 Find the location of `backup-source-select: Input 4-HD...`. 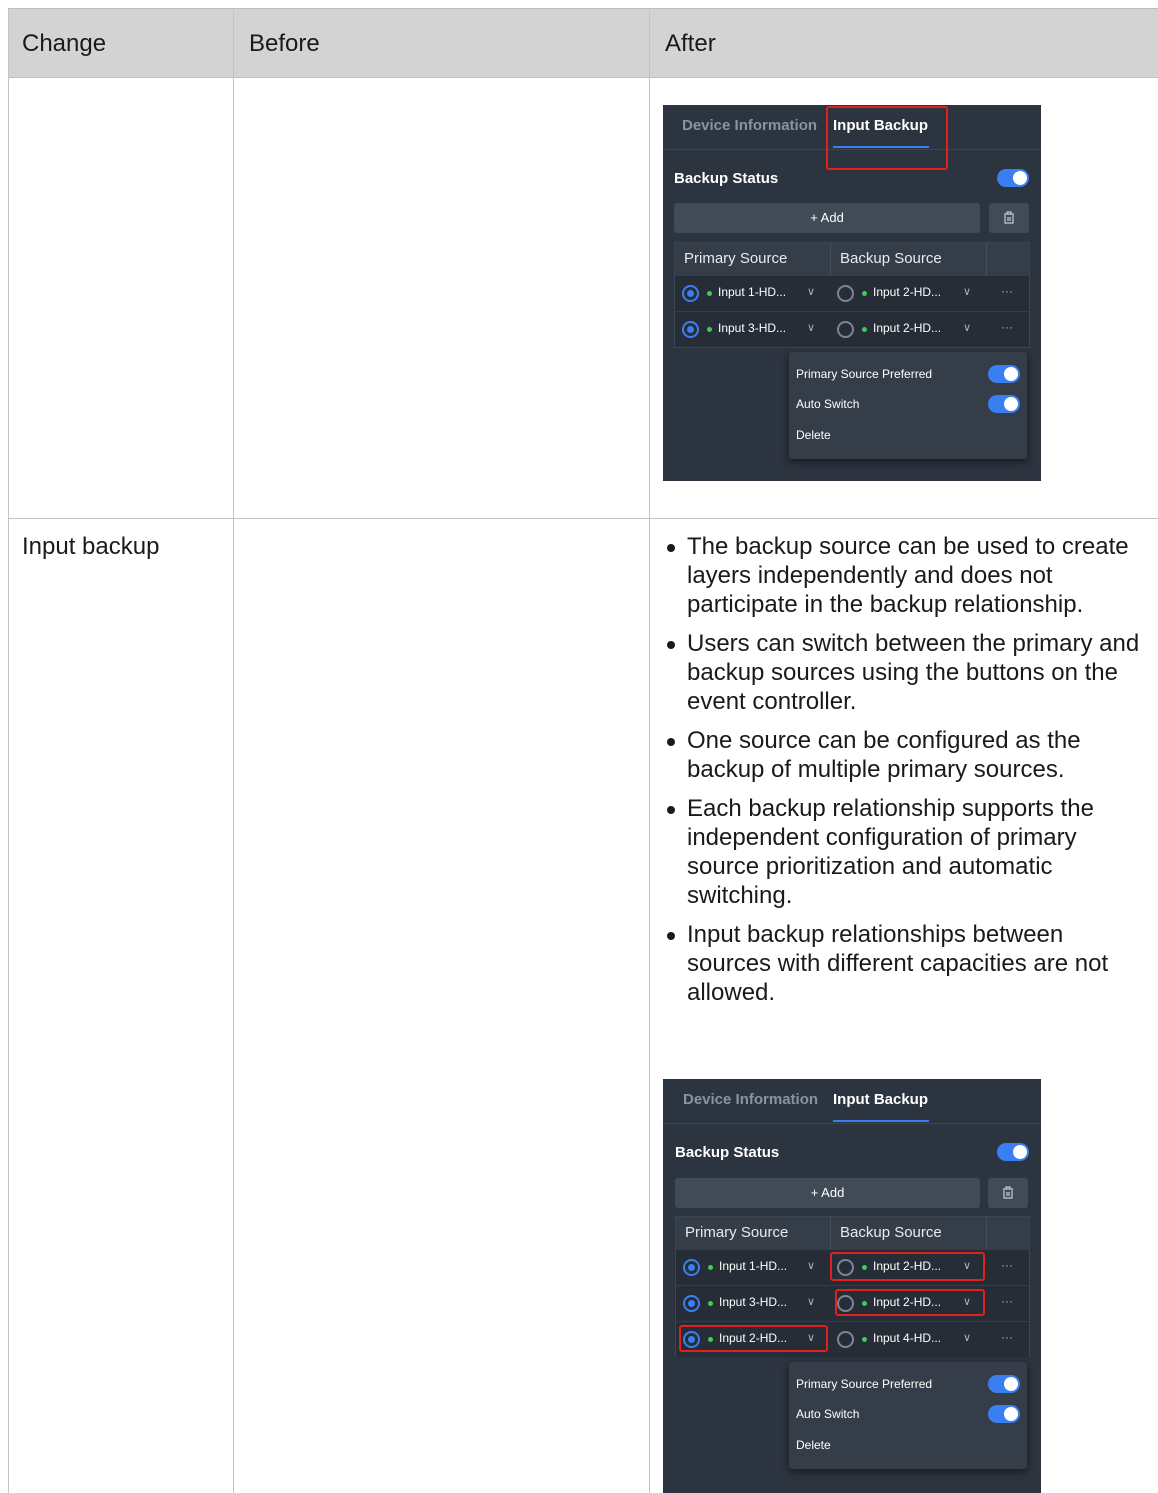

backup-source-select: Input 4-HD... is located at coordinates (907, 1338).